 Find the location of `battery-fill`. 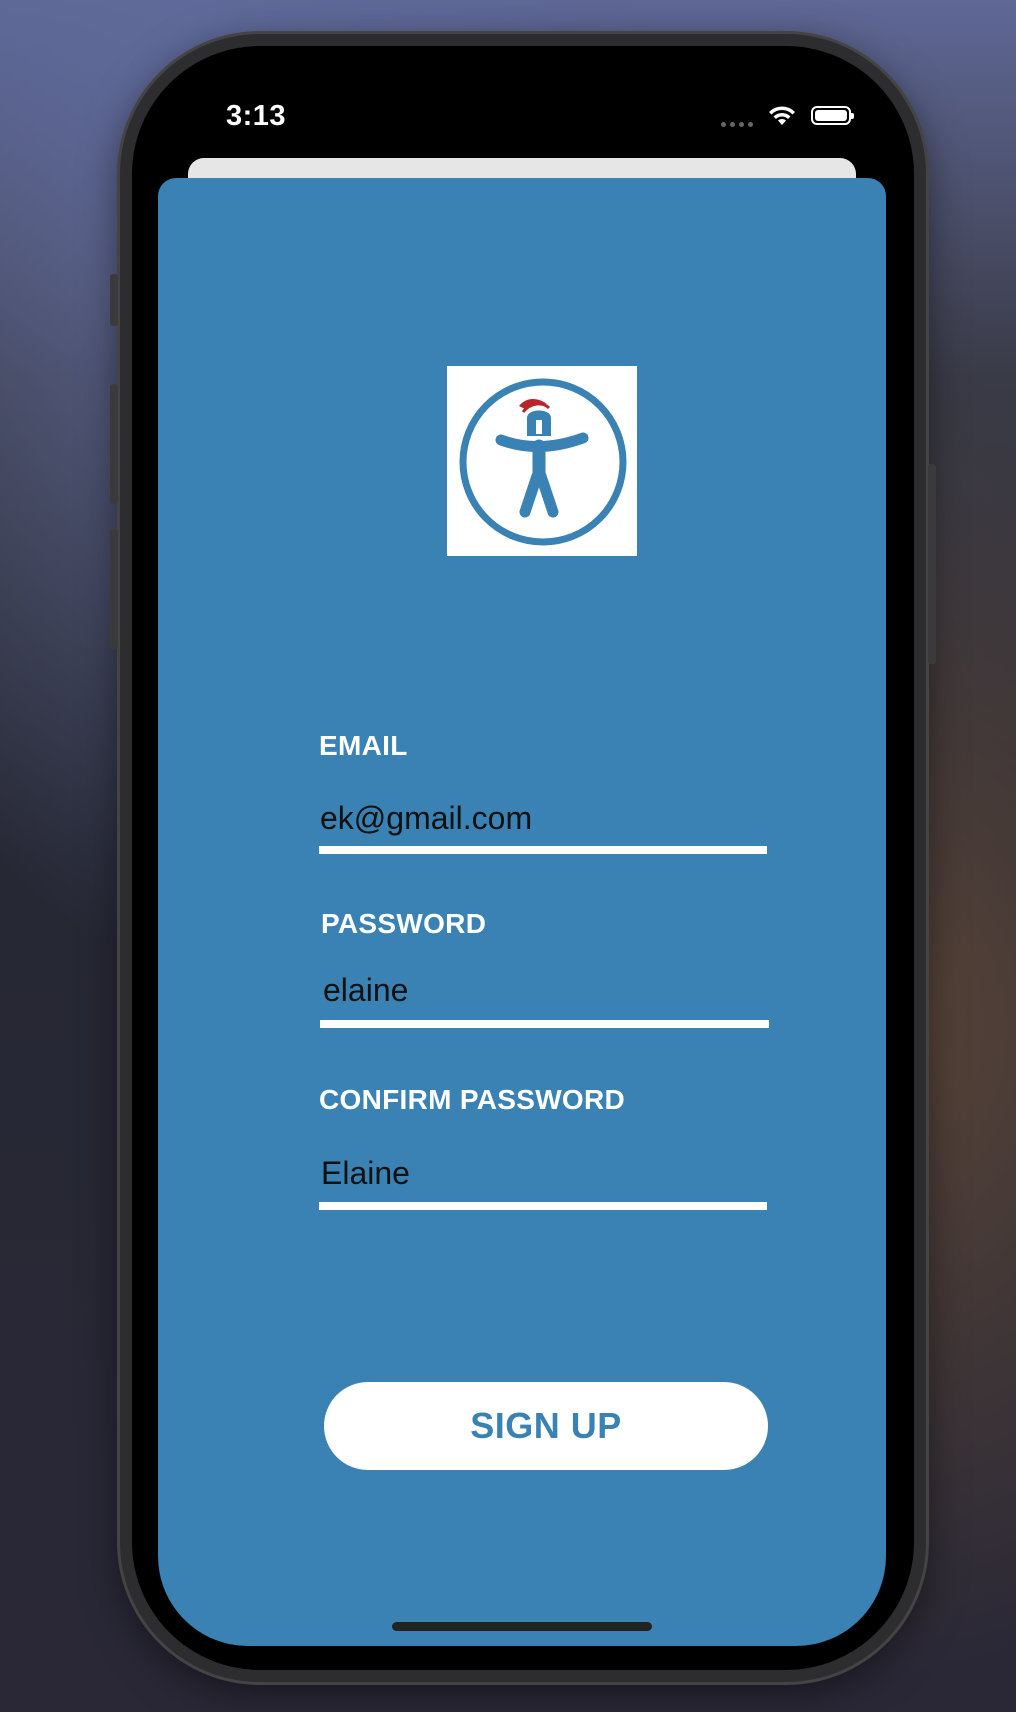

battery-fill is located at coordinates (831, 115).